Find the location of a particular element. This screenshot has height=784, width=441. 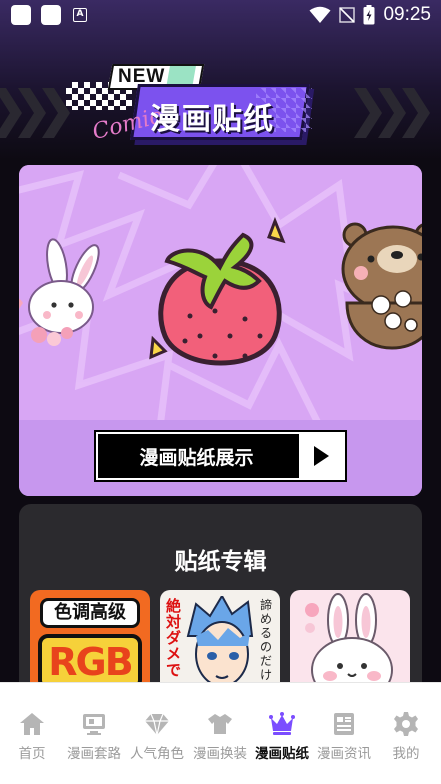

sticker-showcase-button: 漫画贴纸展示 is located at coordinates (220, 456).